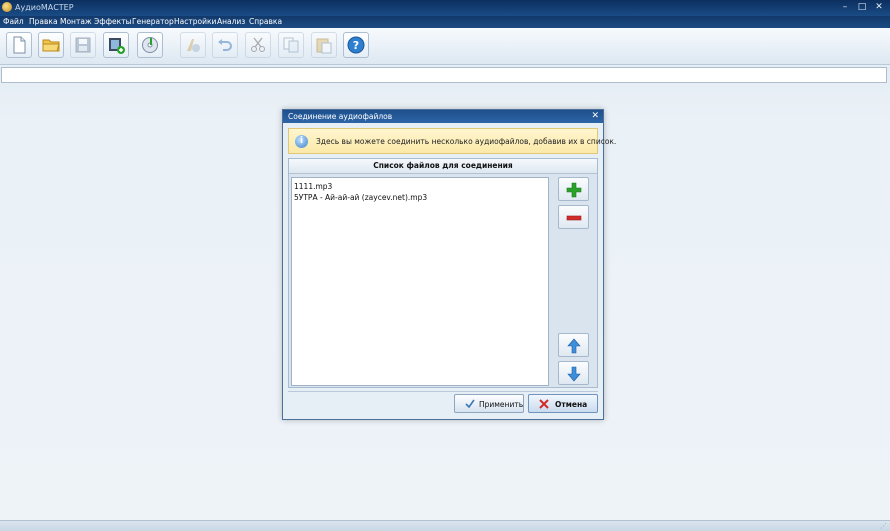 This screenshot has height=531, width=890. Describe the element at coordinates (862, 7) in the screenshot. I see `maximize-button: □` at that location.